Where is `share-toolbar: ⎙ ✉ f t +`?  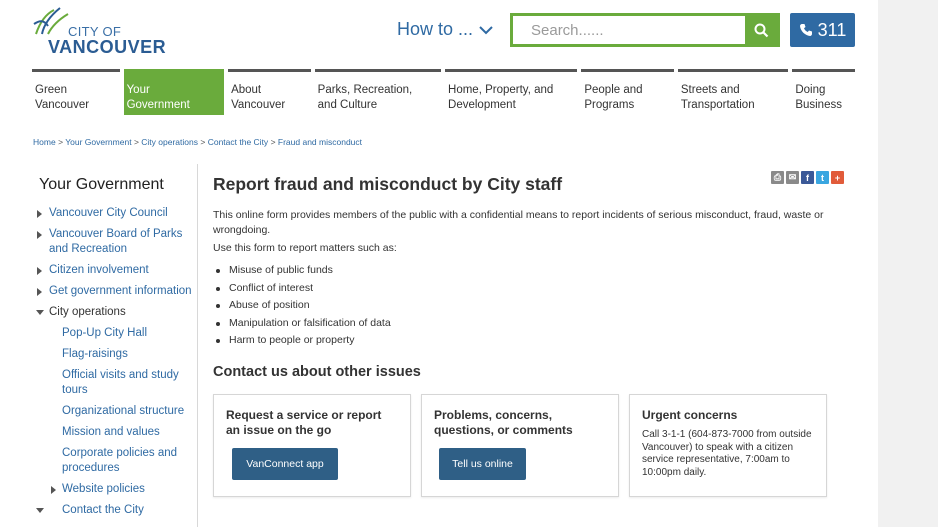 share-toolbar: ⎙ ✉ f t + is located at coordinates (807, 177).